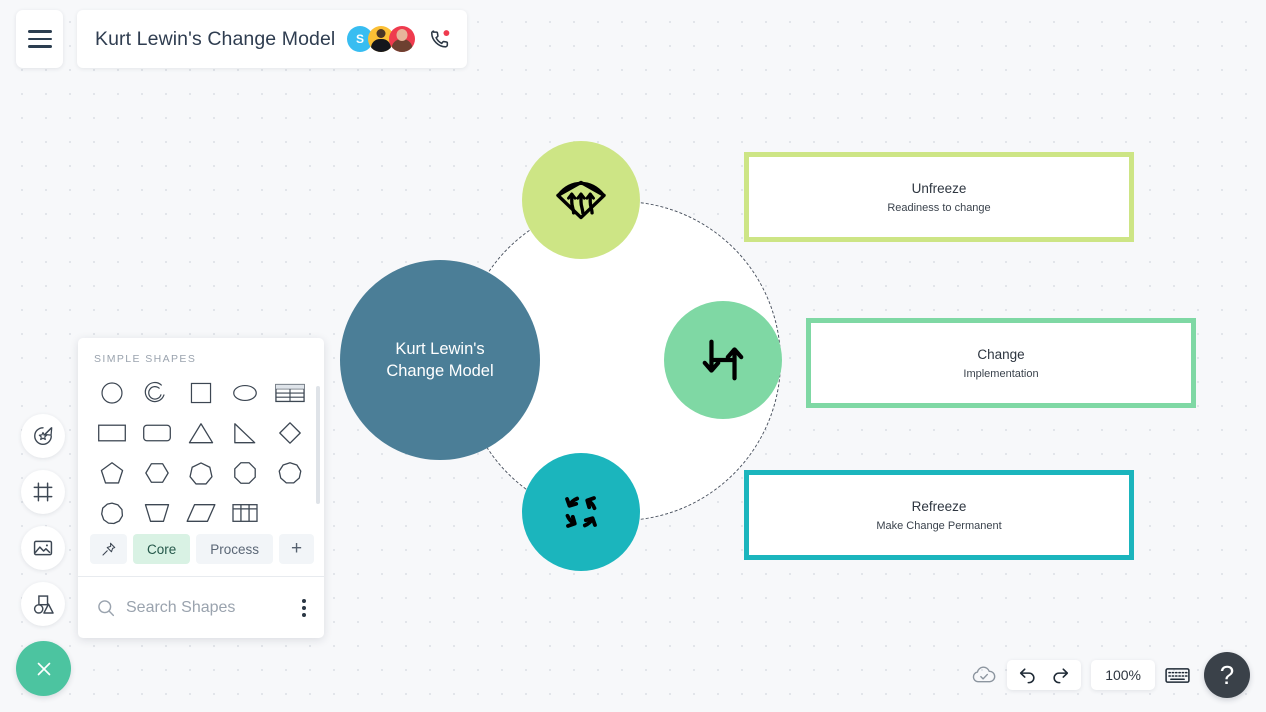 The height and width of the screenshot is (712, 1266). What do you see at coordinates (201, 472) in the screenshot?
I see `shape-heptagon` at bounding box center [201, 472].